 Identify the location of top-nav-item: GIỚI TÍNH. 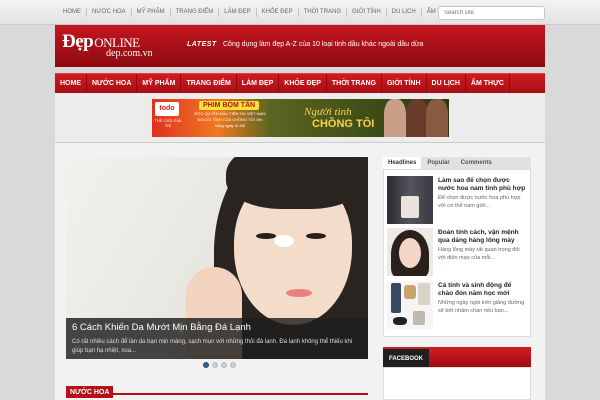
(367, 12).